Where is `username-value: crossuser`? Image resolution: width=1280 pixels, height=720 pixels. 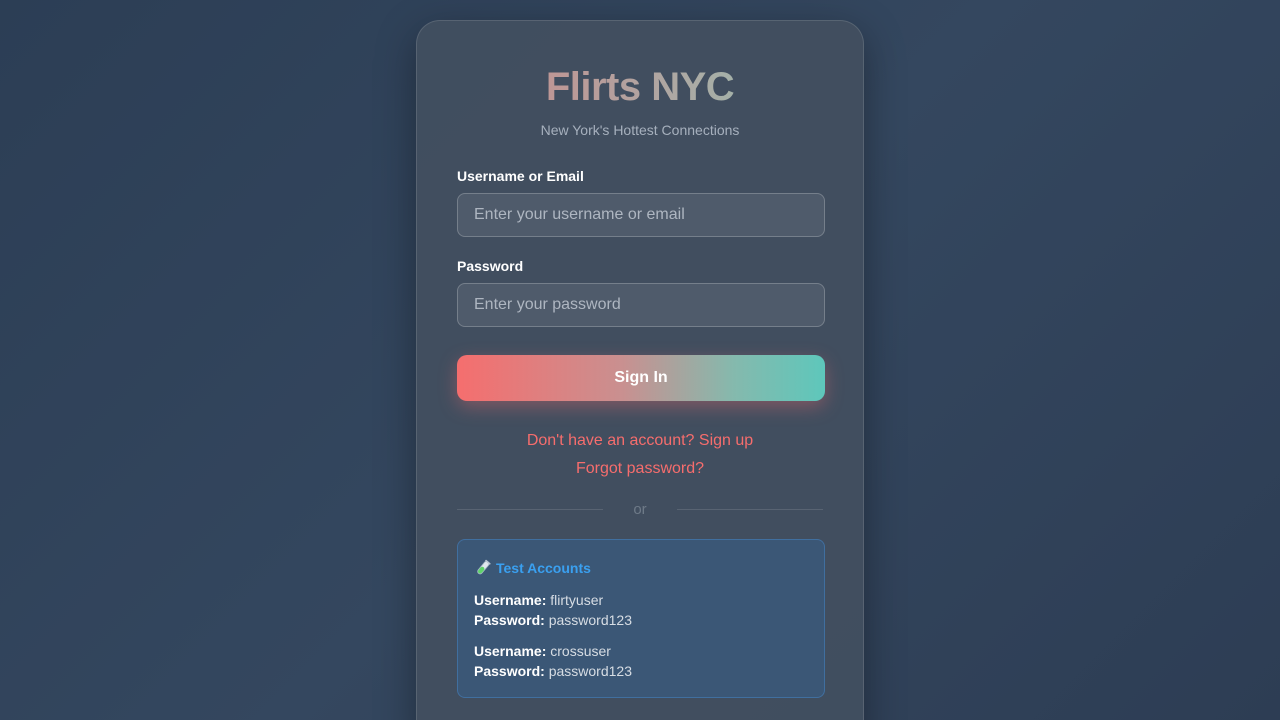 username-value: crossuser is located at coordinates (580, 651).